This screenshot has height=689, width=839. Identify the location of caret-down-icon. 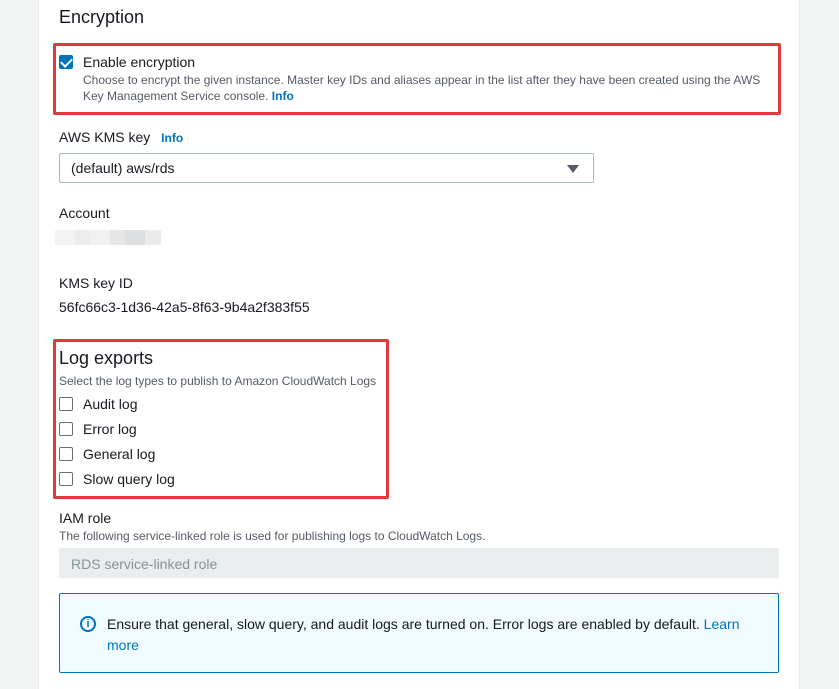
(573, 169).